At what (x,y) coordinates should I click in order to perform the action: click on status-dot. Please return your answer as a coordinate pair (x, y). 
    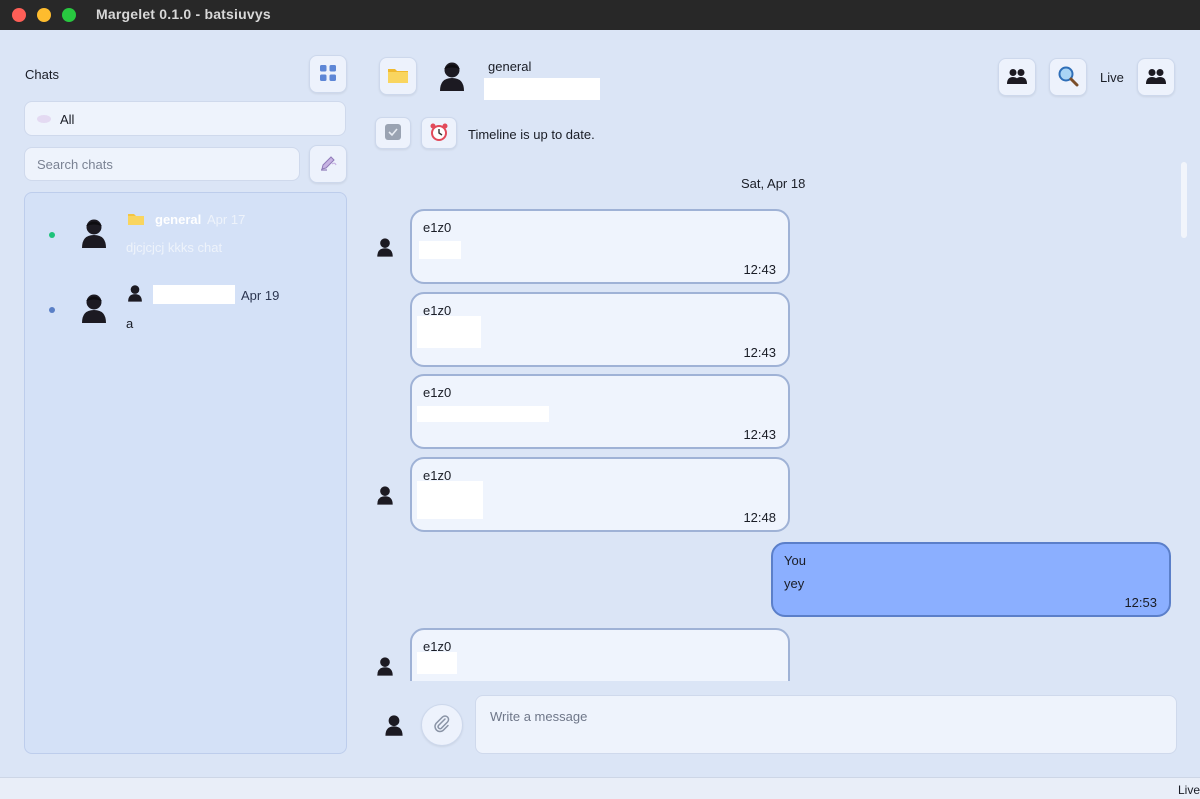
    Looking at the image, I should click on (52, 310).